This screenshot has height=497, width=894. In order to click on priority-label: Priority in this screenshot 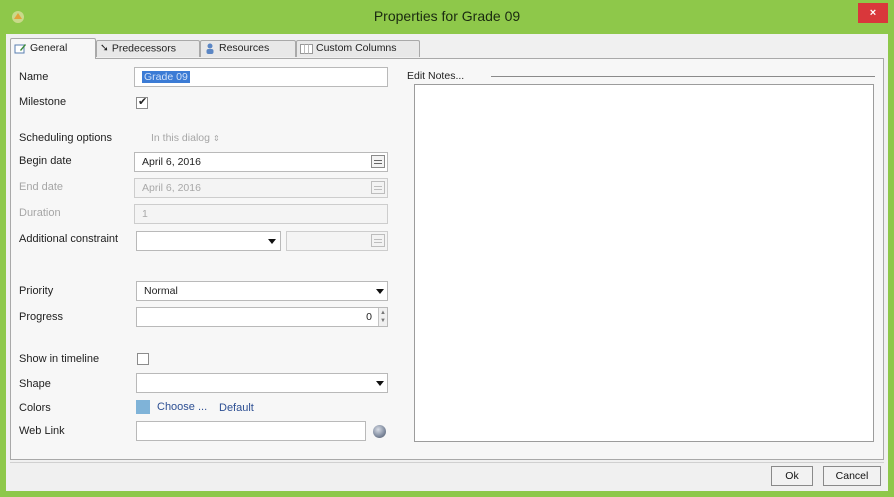, I will do `click(36, 291)`.